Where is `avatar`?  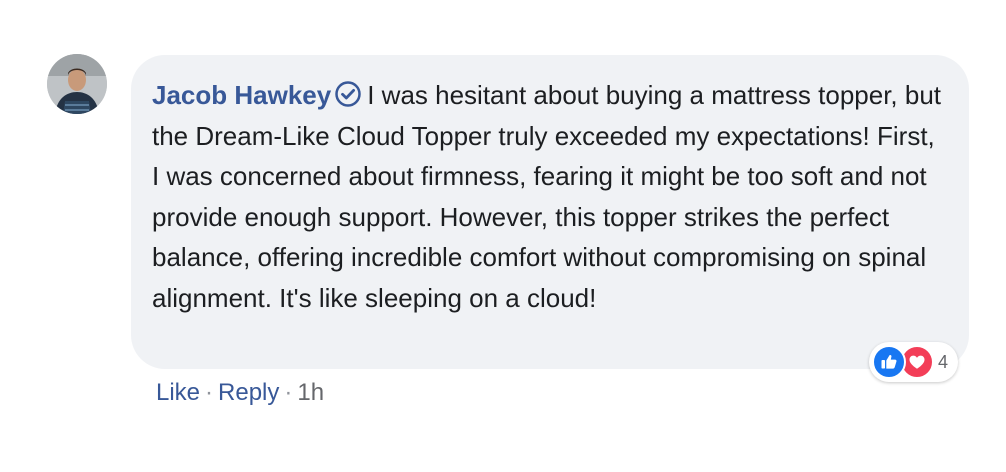 avatar is located at coordinates (77, 84).